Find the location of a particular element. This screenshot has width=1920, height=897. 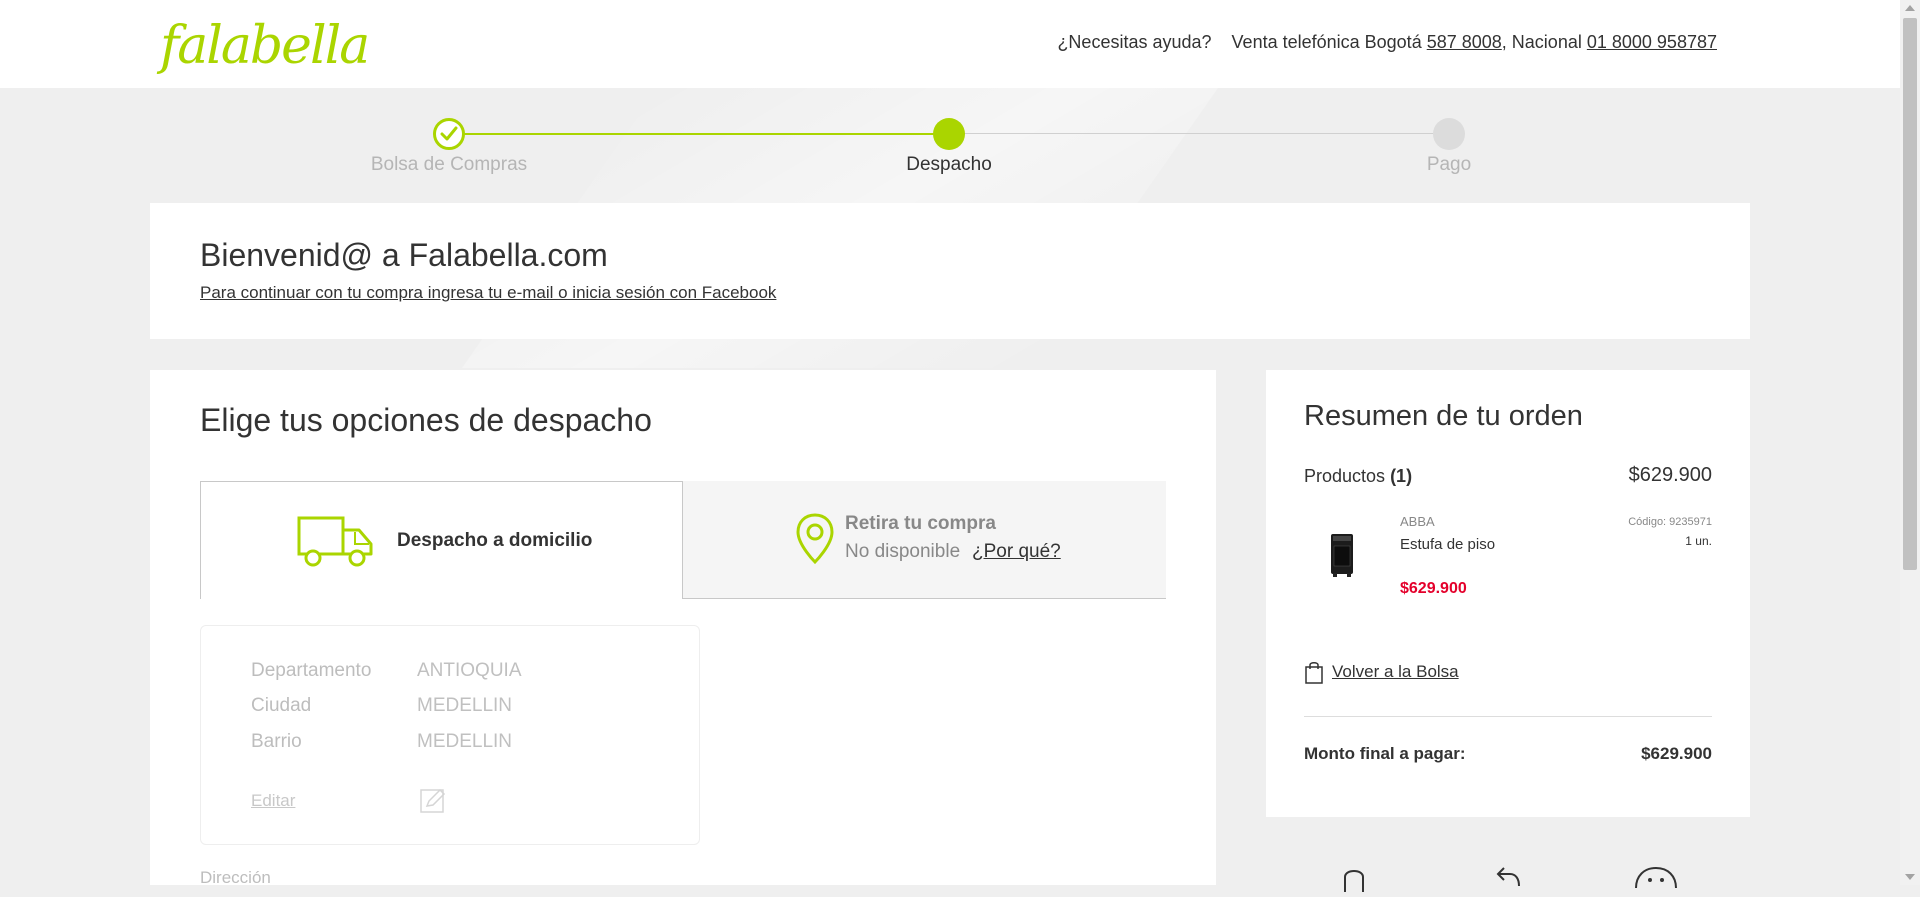

edit-link: Editar is located at coordinates (273, 801).